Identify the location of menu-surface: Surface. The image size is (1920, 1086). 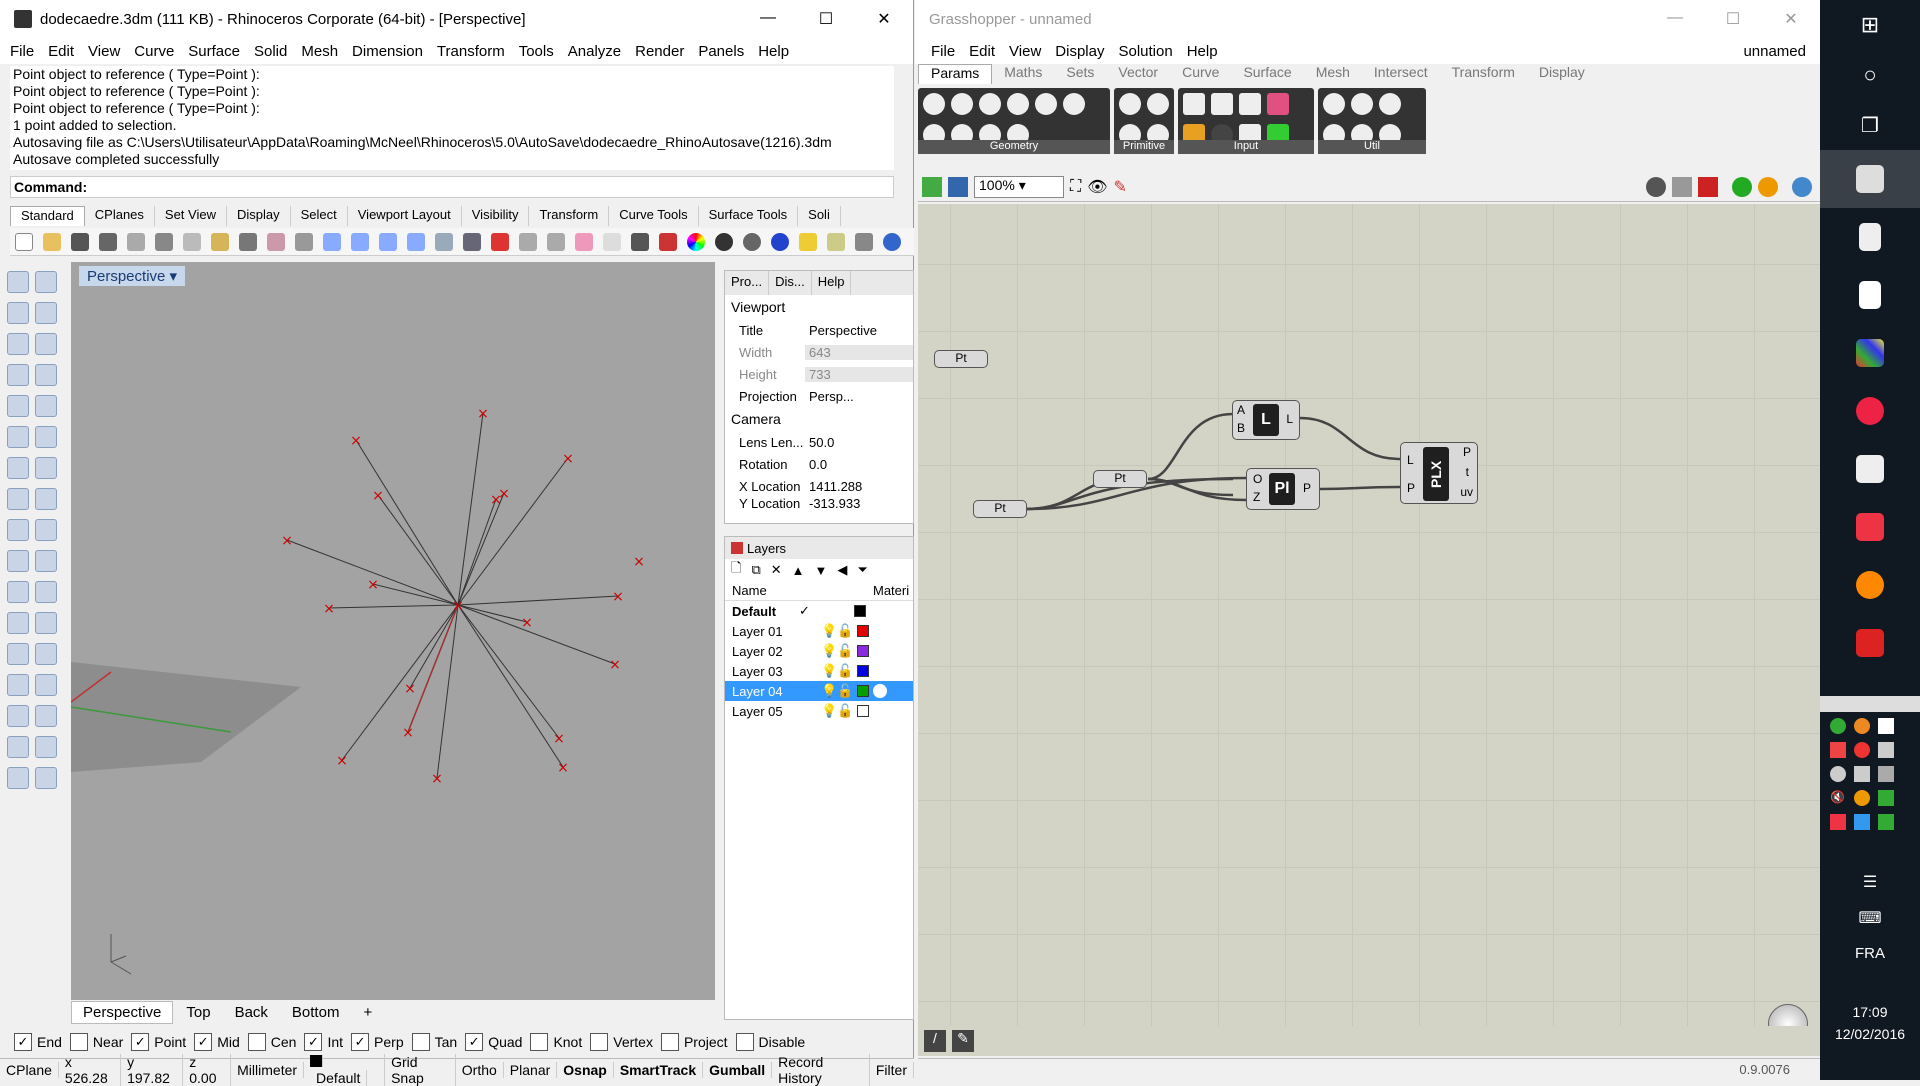
(214, 51).